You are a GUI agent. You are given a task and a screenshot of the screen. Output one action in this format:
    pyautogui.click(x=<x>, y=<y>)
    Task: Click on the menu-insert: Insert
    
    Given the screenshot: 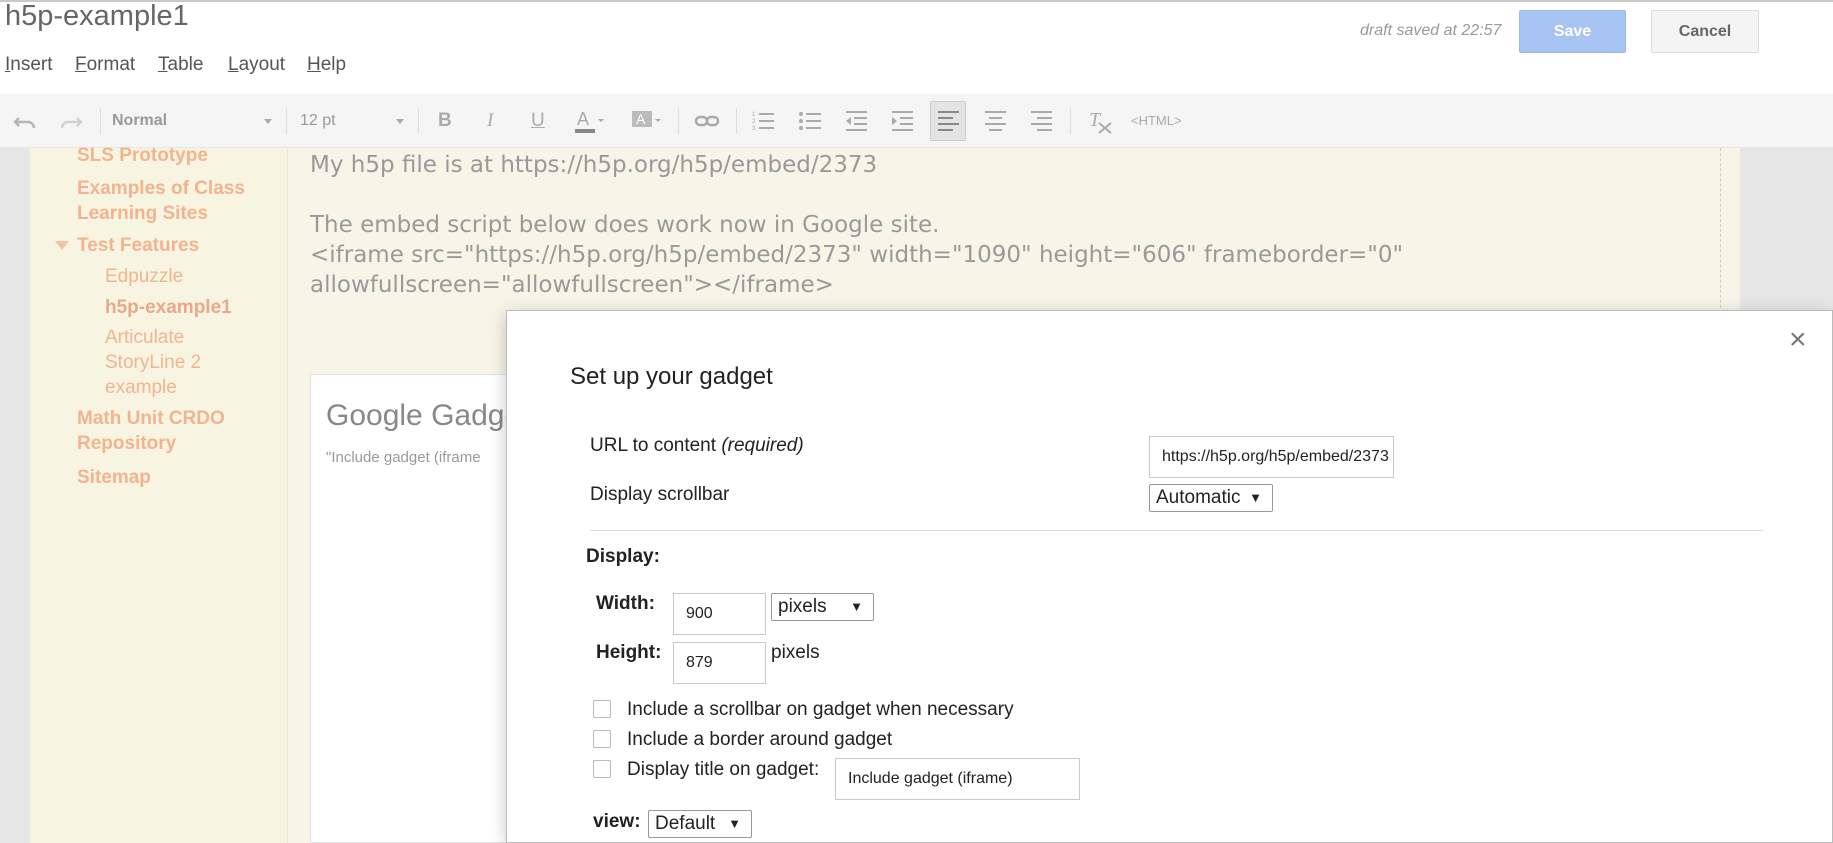 What is the action you would take?
    pyautogui.click(x=29, y=65)
    